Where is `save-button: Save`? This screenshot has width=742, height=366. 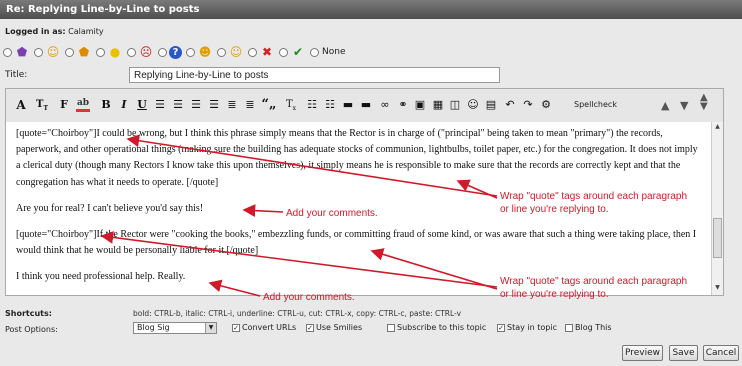 save-button: Save is located at coordinates (683, 353).